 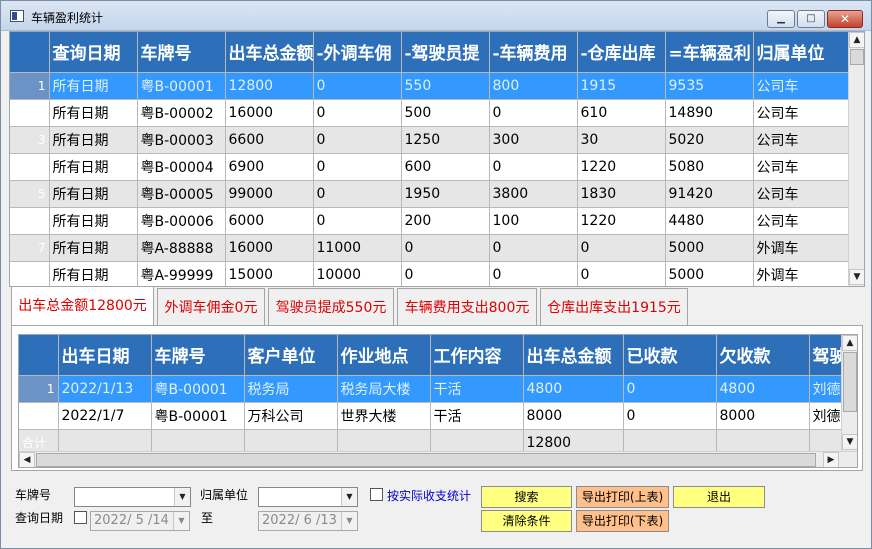 What do you see at coordinates (39, 416) in the screenshot?
I see `row-number: 2` at bounding box center [39, 416].